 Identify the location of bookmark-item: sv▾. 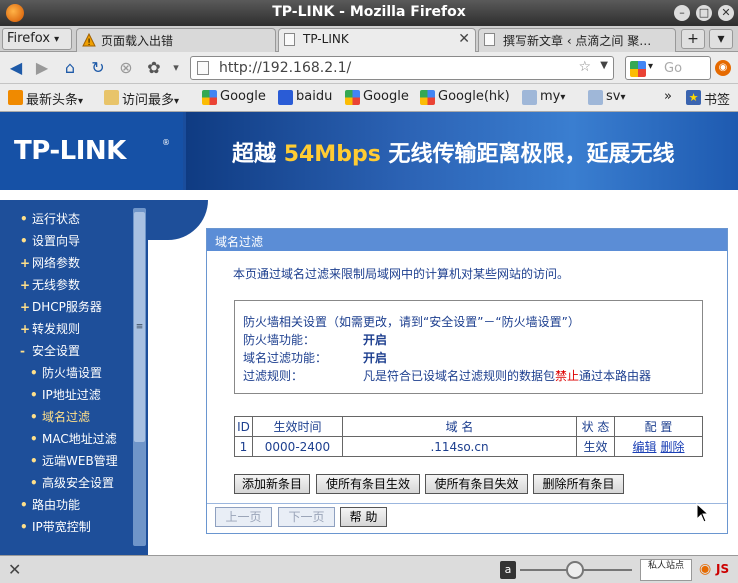
(607, 97).